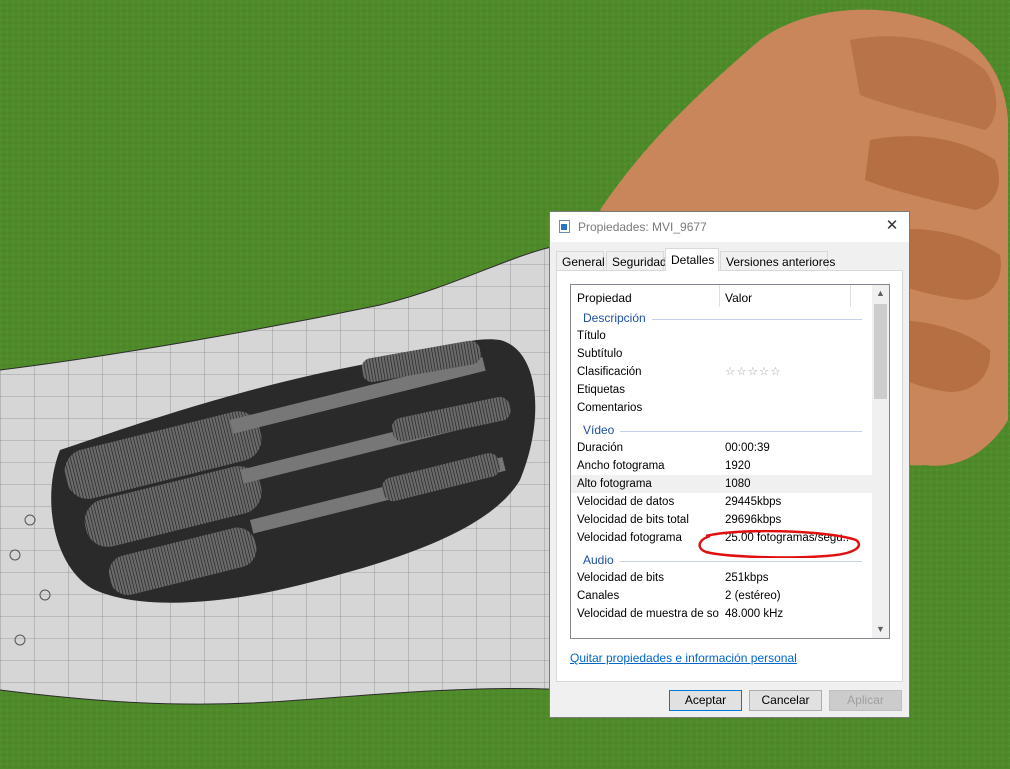 Image resolution: width=1010 pixels, height=769 pixels. Describe the element at coordinates (600, 354) in the screenshot. I see `property-name: Subtítulo` at that location.